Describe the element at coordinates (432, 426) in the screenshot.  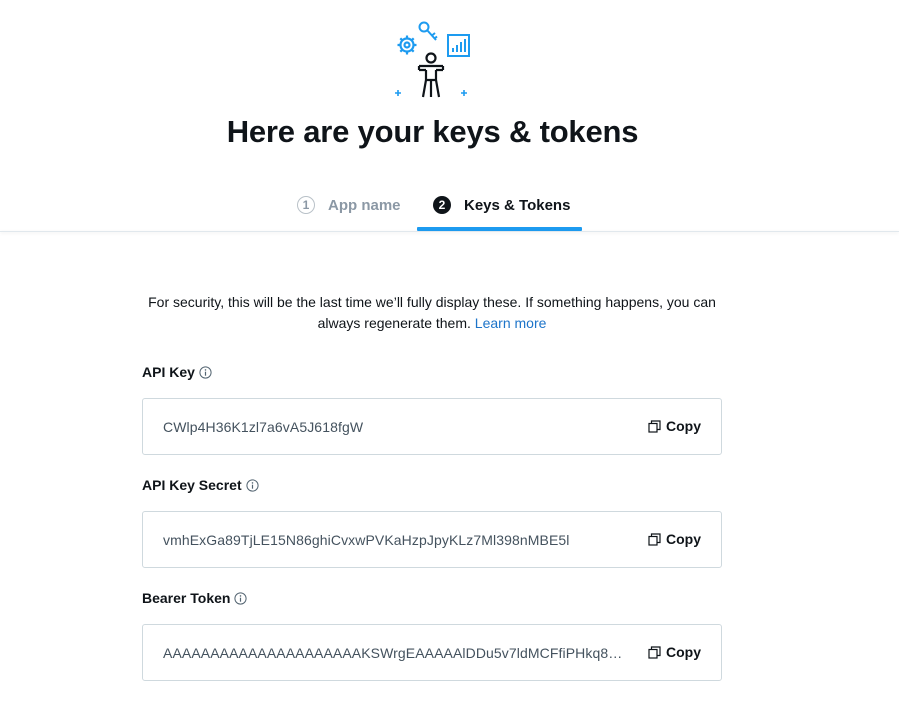
I see `api-key-field: CWlp4H36K1zl7a6vA5J618fgW Copy` at that location.